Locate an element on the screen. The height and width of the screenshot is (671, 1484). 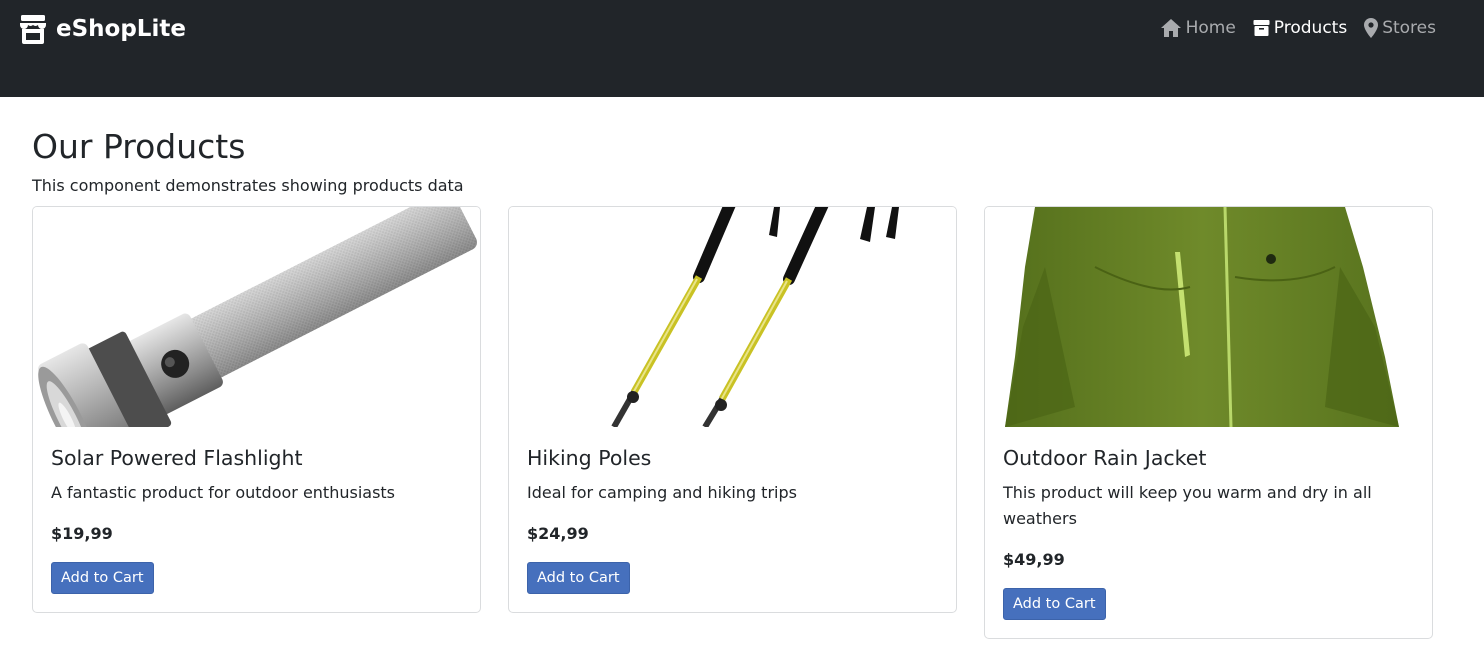
product-image-hiking-poles is located at coordinates (732, 317).